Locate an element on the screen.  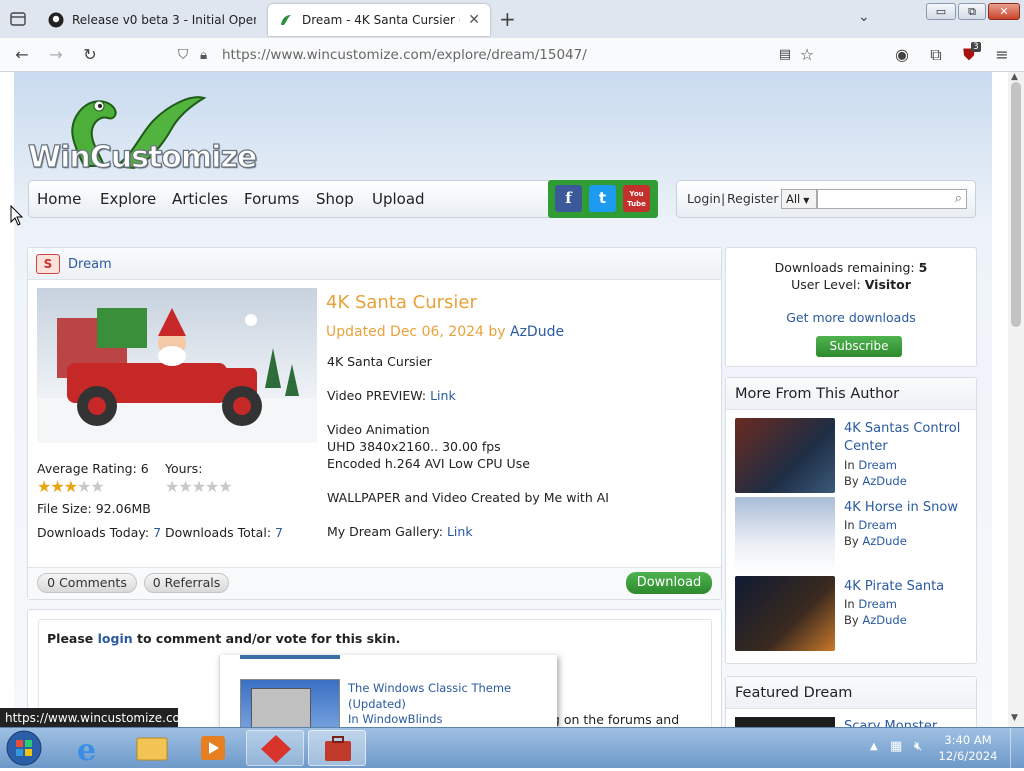
featured-header: Featured Dream is located at coordinates (851, 693).